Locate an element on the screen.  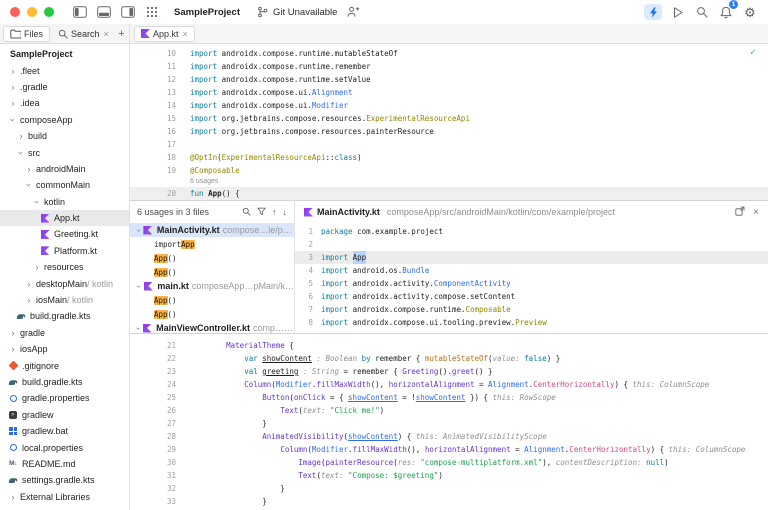
add-collaborator-icon is located at coordinates (353, 12).